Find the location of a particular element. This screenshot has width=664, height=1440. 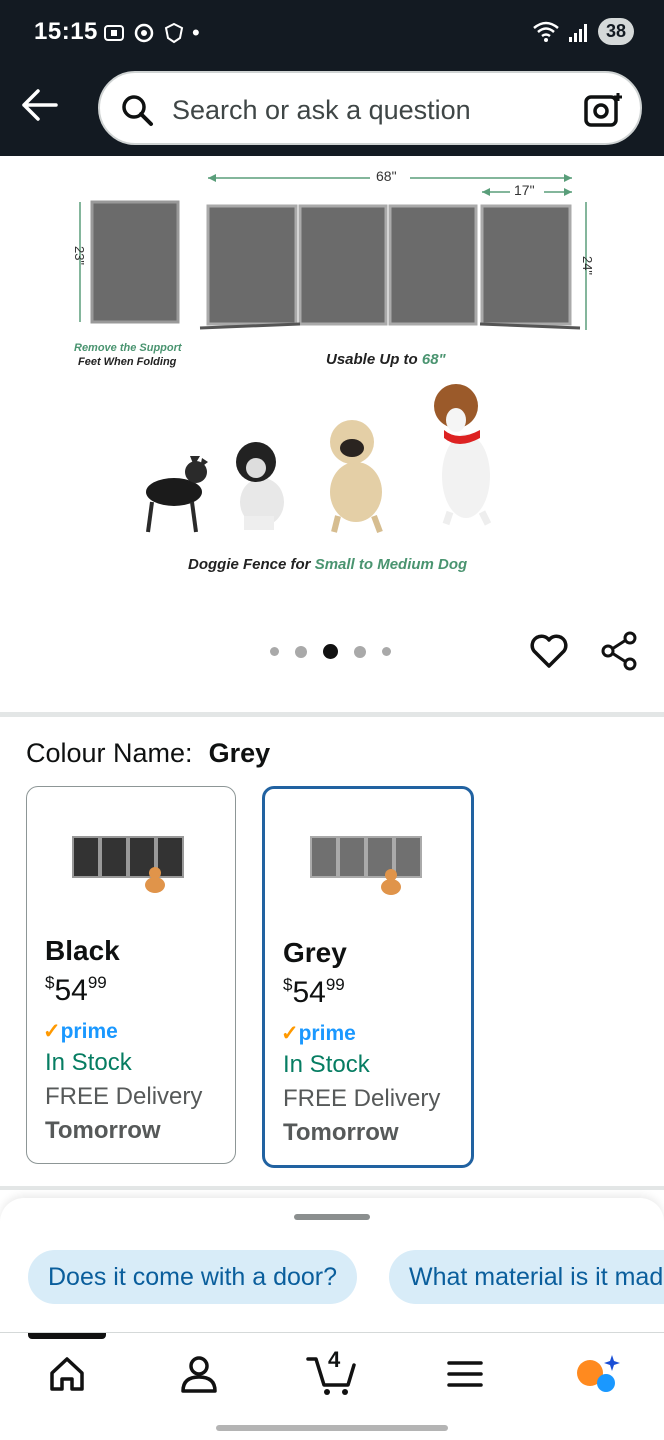

battery-level: 38 is located at coordinates (615, 31).